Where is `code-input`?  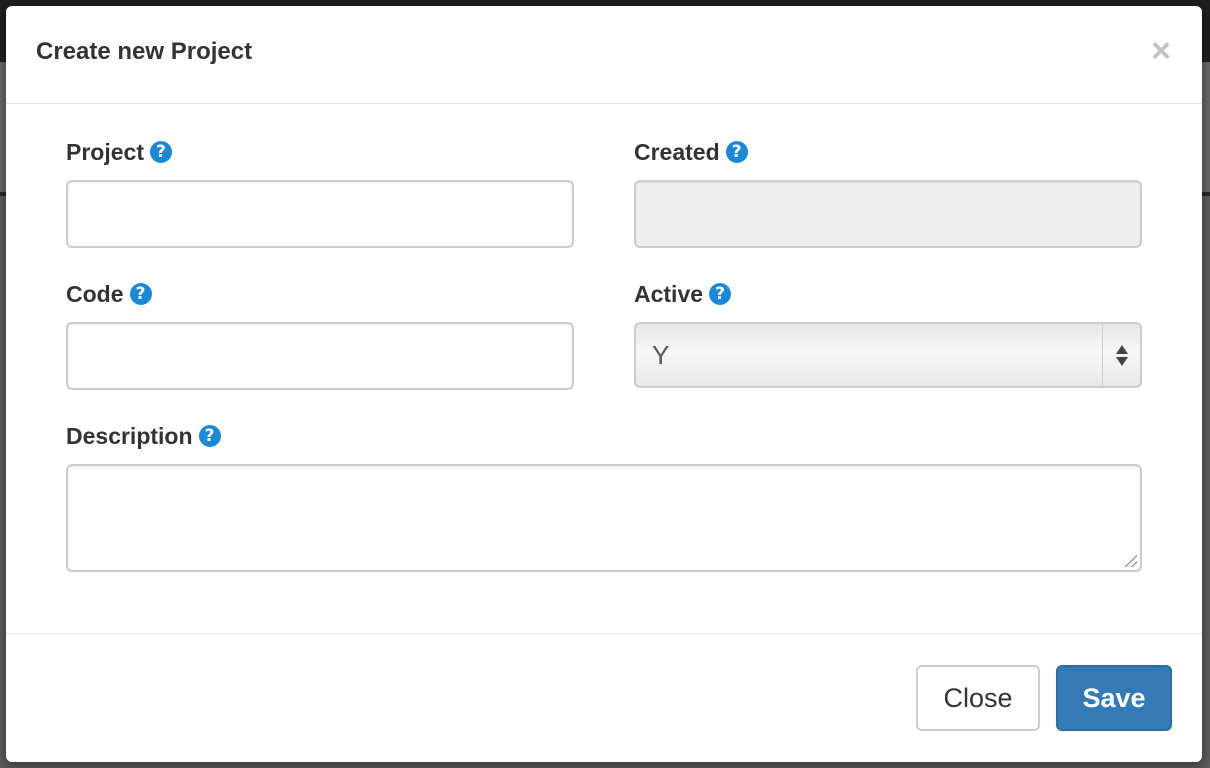
code-input is located at coordinates (320, 356).